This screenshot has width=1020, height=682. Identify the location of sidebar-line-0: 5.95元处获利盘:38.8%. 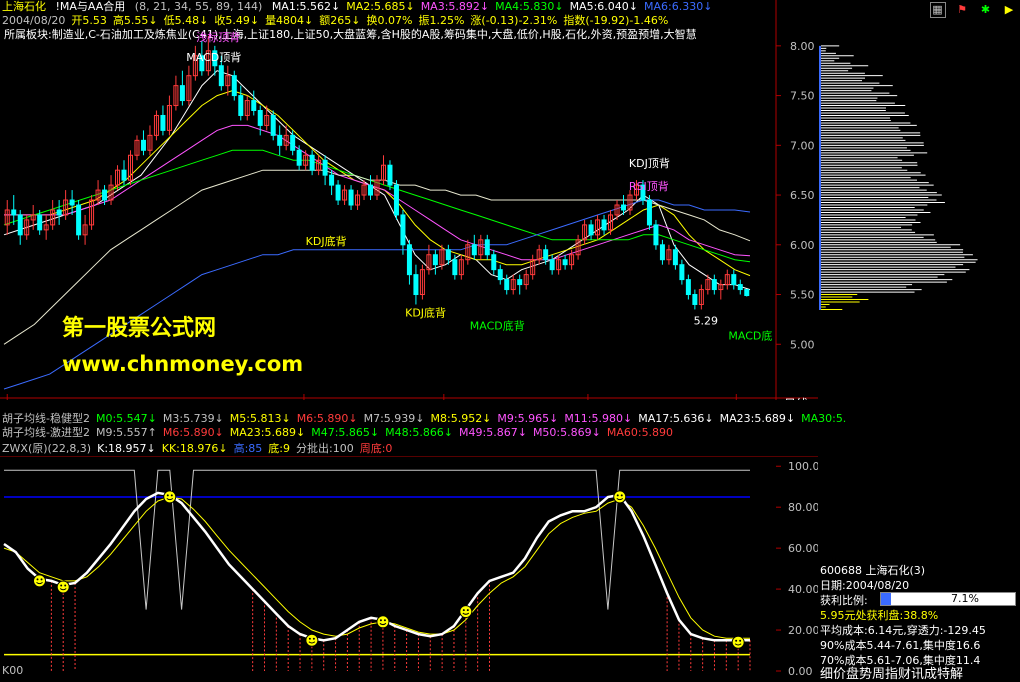
(879, 615).